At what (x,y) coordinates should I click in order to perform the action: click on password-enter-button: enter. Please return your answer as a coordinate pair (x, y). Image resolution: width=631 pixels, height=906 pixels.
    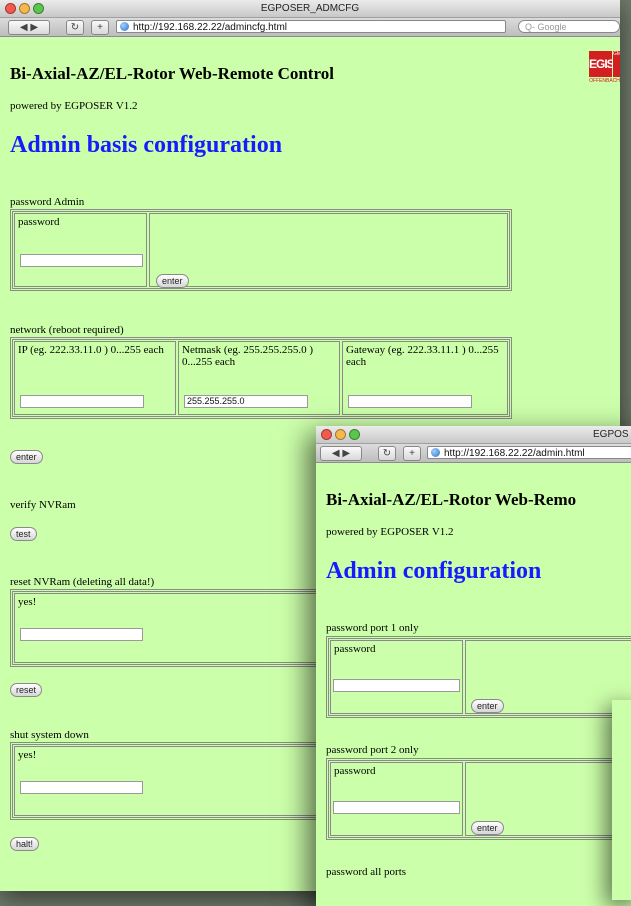
    Looking at the image, I should click on (172, 281).